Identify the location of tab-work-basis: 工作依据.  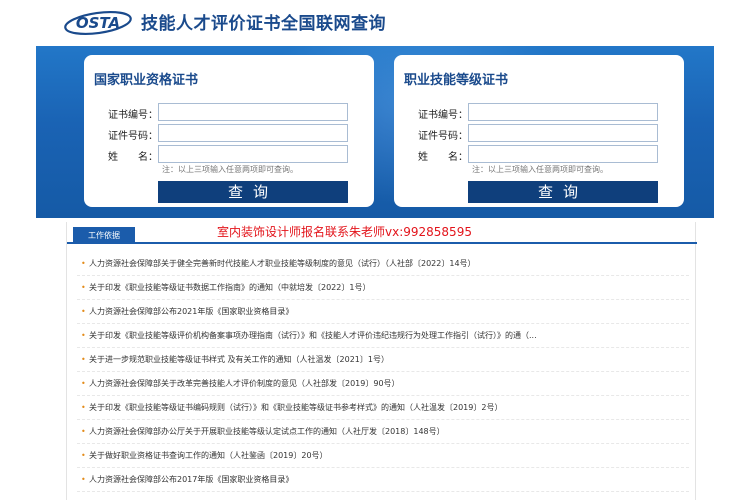
(104, 235).